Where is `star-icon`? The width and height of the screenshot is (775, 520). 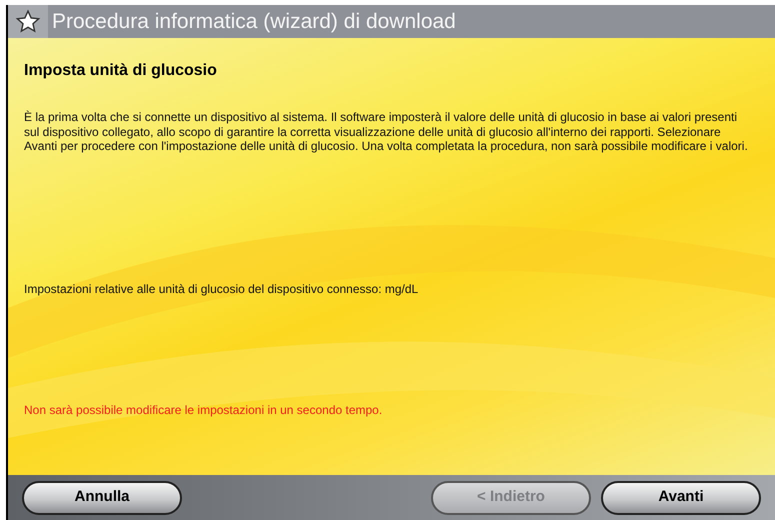 star-icon is located at coordinates (28, 21).